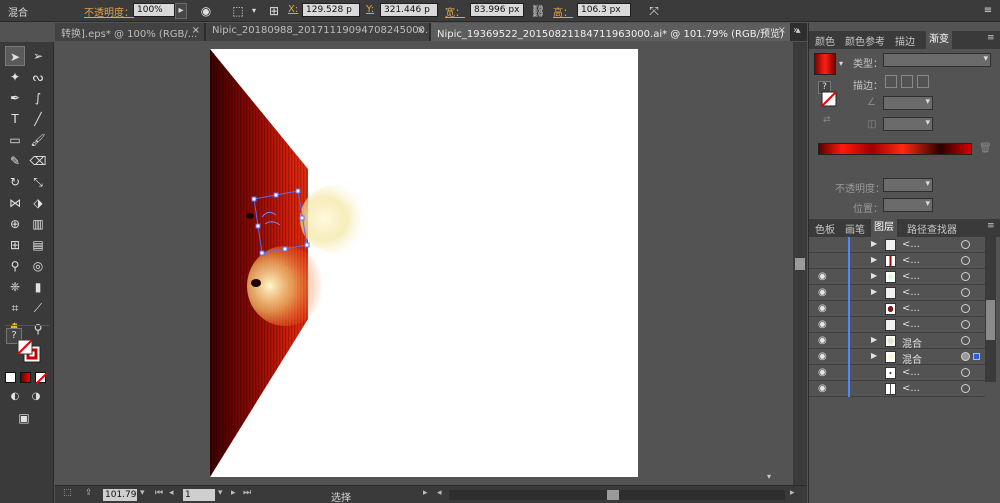 The height and width of the screenshot is (503, 1000). I want to click on chart-tool-icon: ▥, so click(38, 224).